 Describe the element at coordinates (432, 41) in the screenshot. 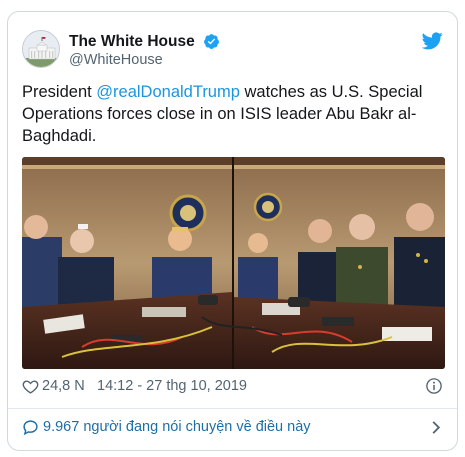

I see `twitter-bird-icon` at that location.